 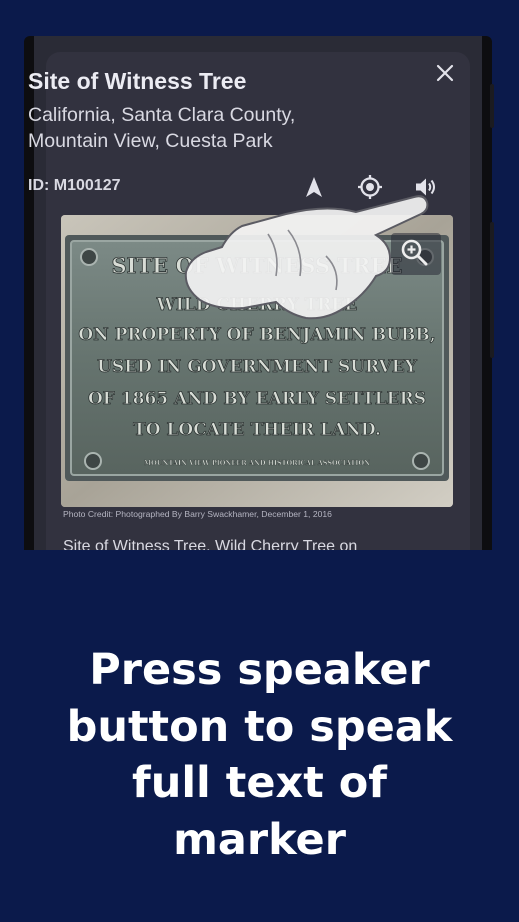 I want to click on promo-line: Press speaker, so click(x=259, y=670).